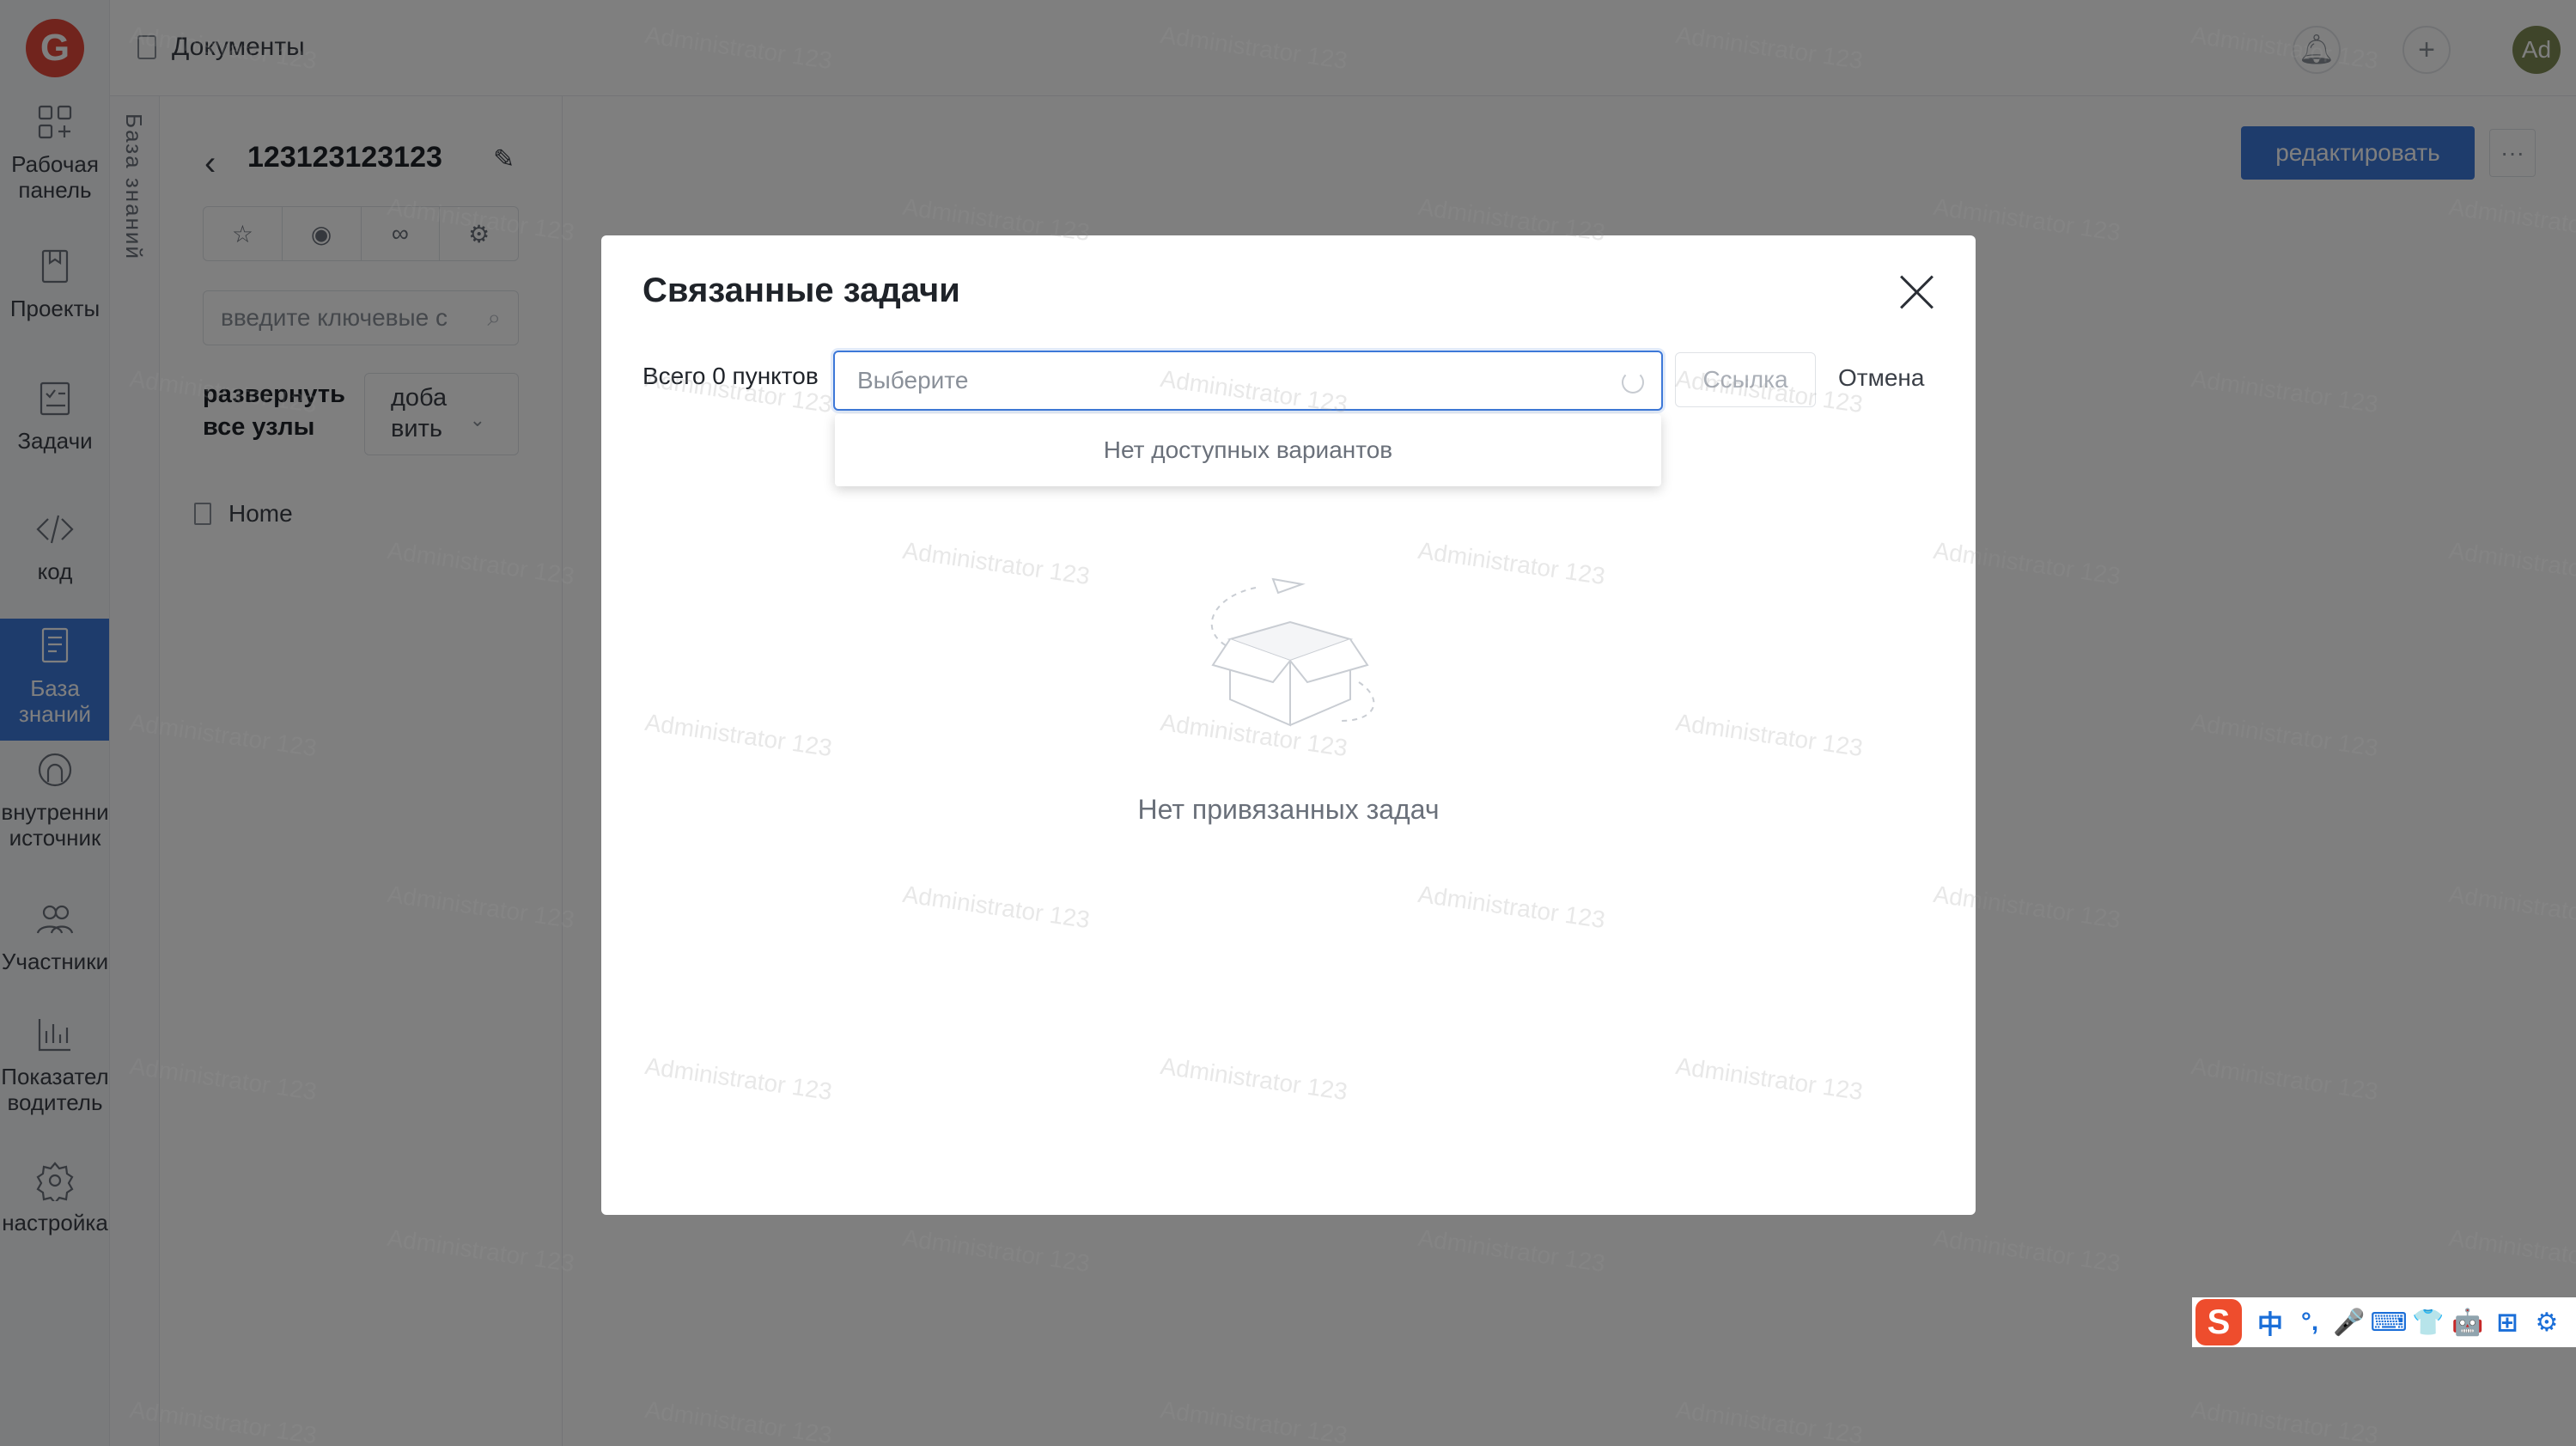 This screenshot has width=2576, height=1446. I want to click on total-count-label: Всего 0 пунктов, so click(730, 376).